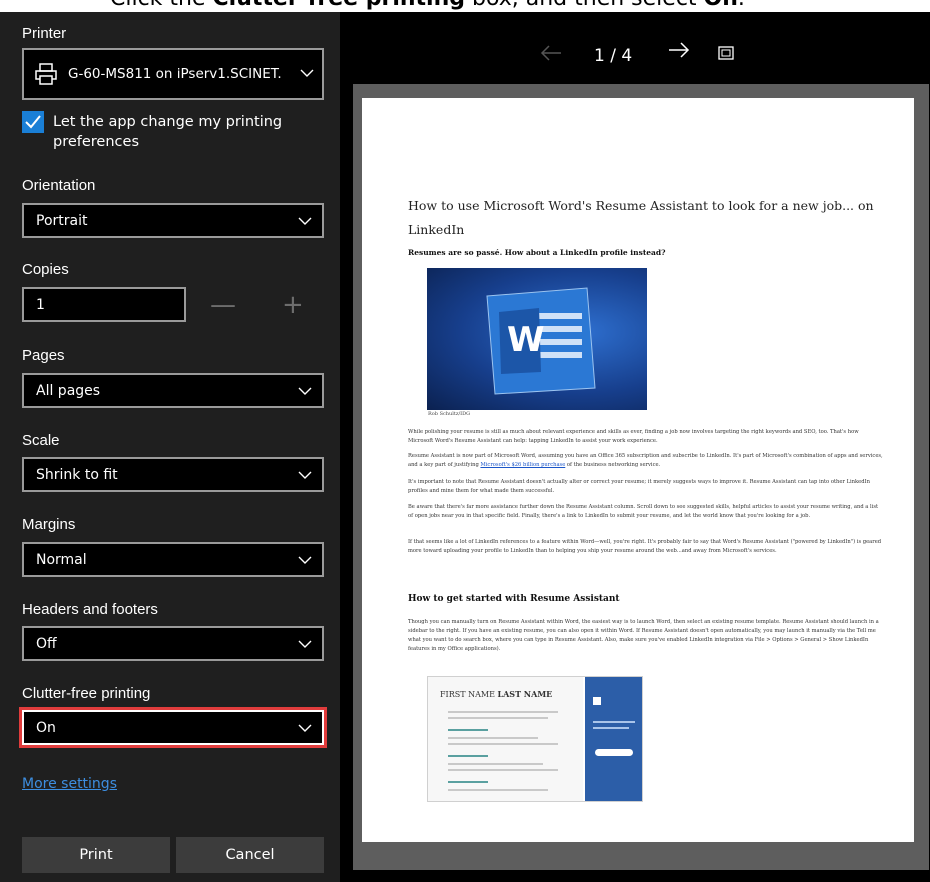 The image size is (930, 882). What do you see at coordinates (69, 784) in the screenshot?
I see `more-settings-link: More settings` at bounding box center [69, 784].